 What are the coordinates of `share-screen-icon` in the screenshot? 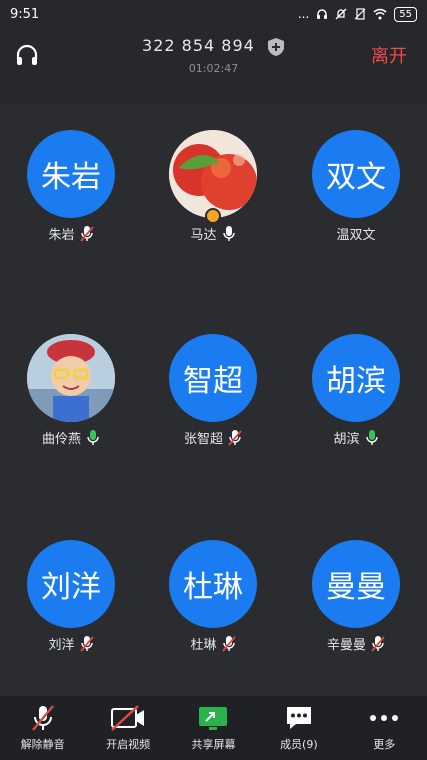 It's located at (213, 718).